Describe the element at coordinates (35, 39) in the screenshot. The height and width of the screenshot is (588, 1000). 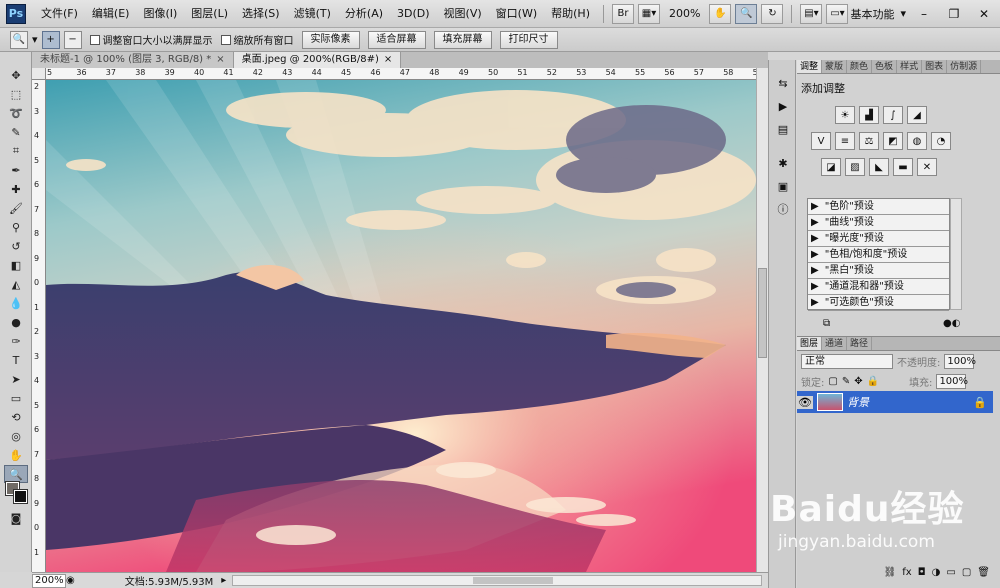
I see `chevron-down-icon: ▾` at that location.